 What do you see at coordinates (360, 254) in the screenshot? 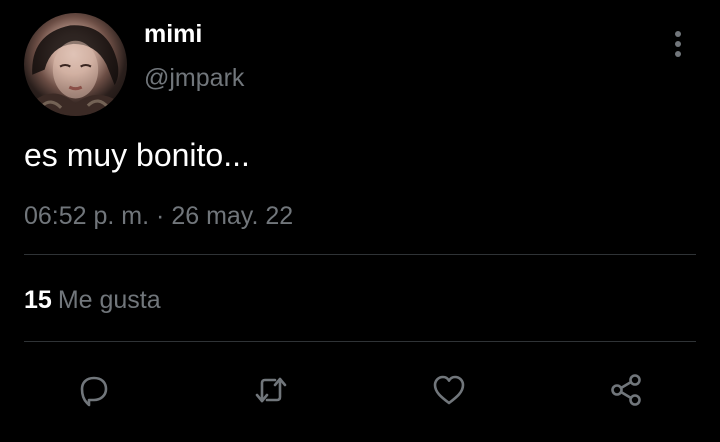
I see `divider-top` at bounding box center [360, 254].